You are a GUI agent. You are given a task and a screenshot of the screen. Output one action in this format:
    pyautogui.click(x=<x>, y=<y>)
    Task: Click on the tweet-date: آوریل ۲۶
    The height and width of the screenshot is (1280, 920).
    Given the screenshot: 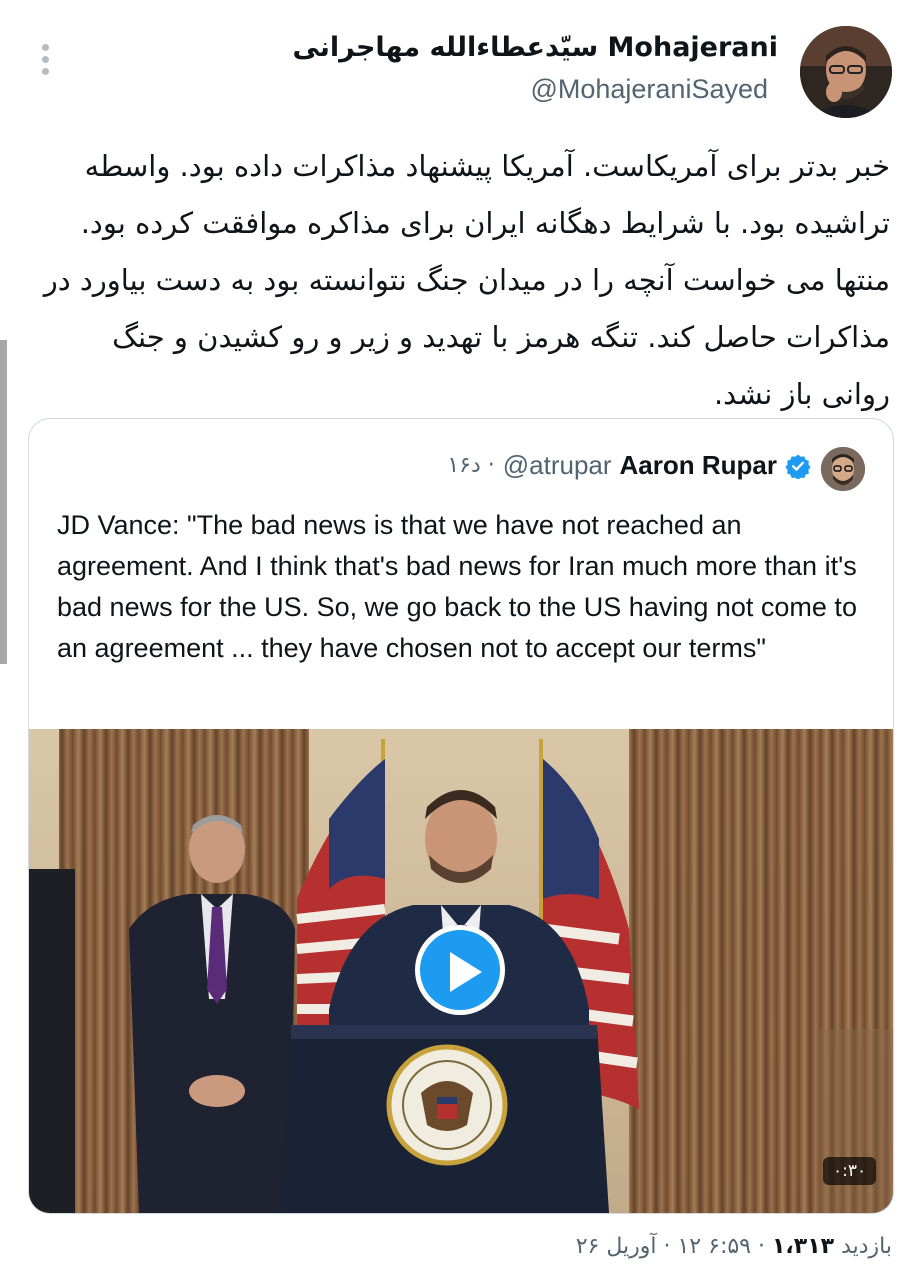 What is the action you would take?
    pyautogui.click(x=616, y=1246)
    